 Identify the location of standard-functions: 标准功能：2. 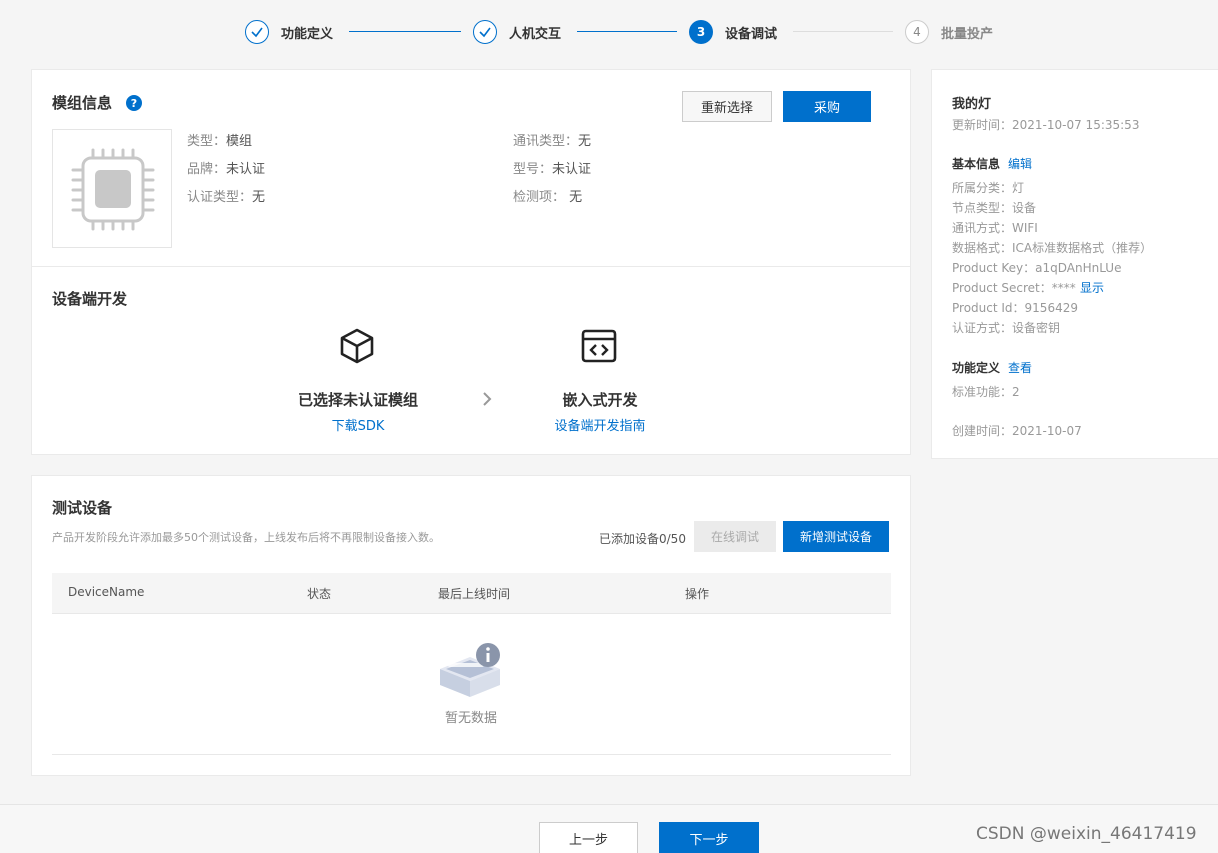
(986, 392).